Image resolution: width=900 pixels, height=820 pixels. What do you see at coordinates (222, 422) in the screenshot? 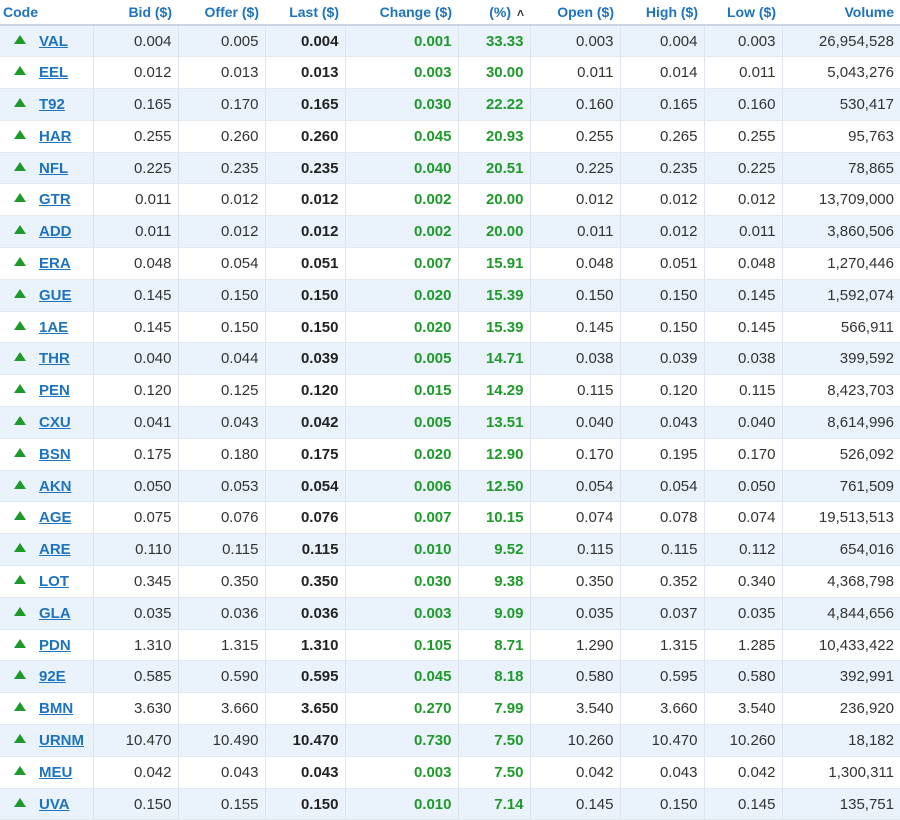
I see `offer-cell: 0.043` at bounding box center [222, 422].